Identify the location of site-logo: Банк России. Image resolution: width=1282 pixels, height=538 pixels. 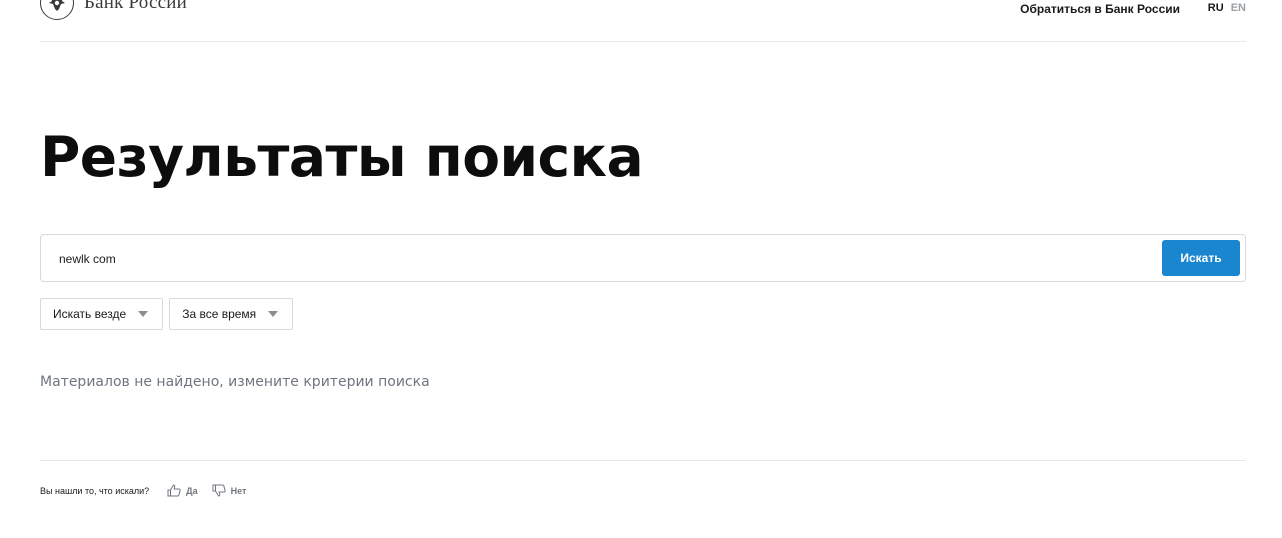
(113, 10).